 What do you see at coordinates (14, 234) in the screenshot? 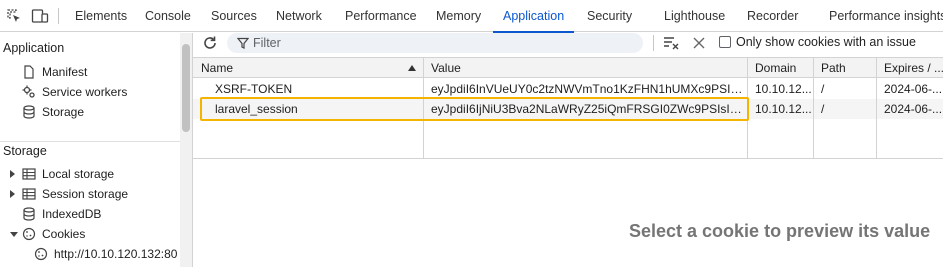
I see `collapse-arrow-icon` at bounding box center [14, 234].